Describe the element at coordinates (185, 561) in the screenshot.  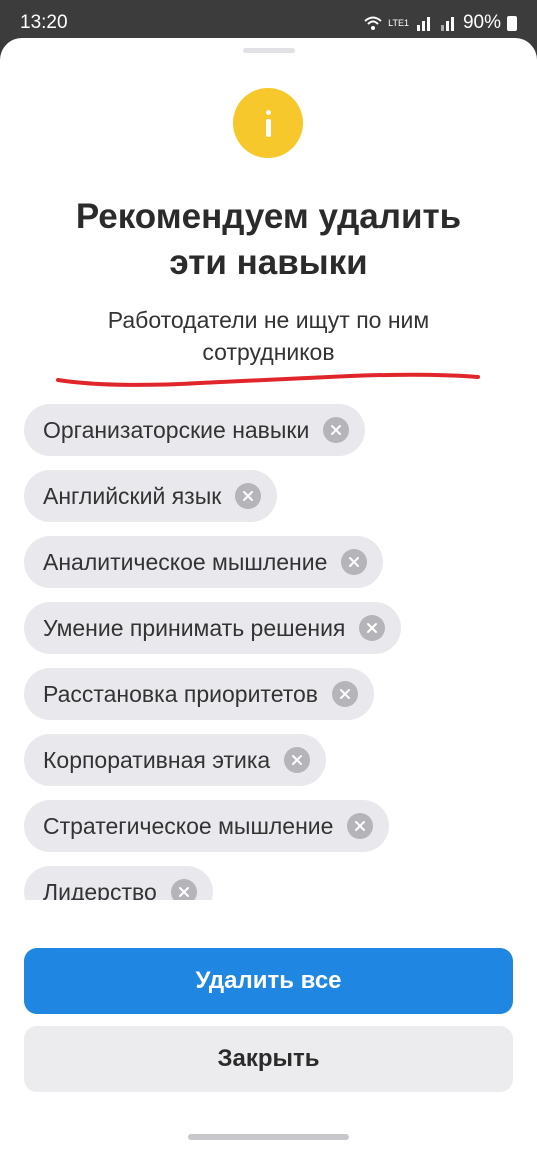
I see `skill-label: Аналитическое мышление` at that location.